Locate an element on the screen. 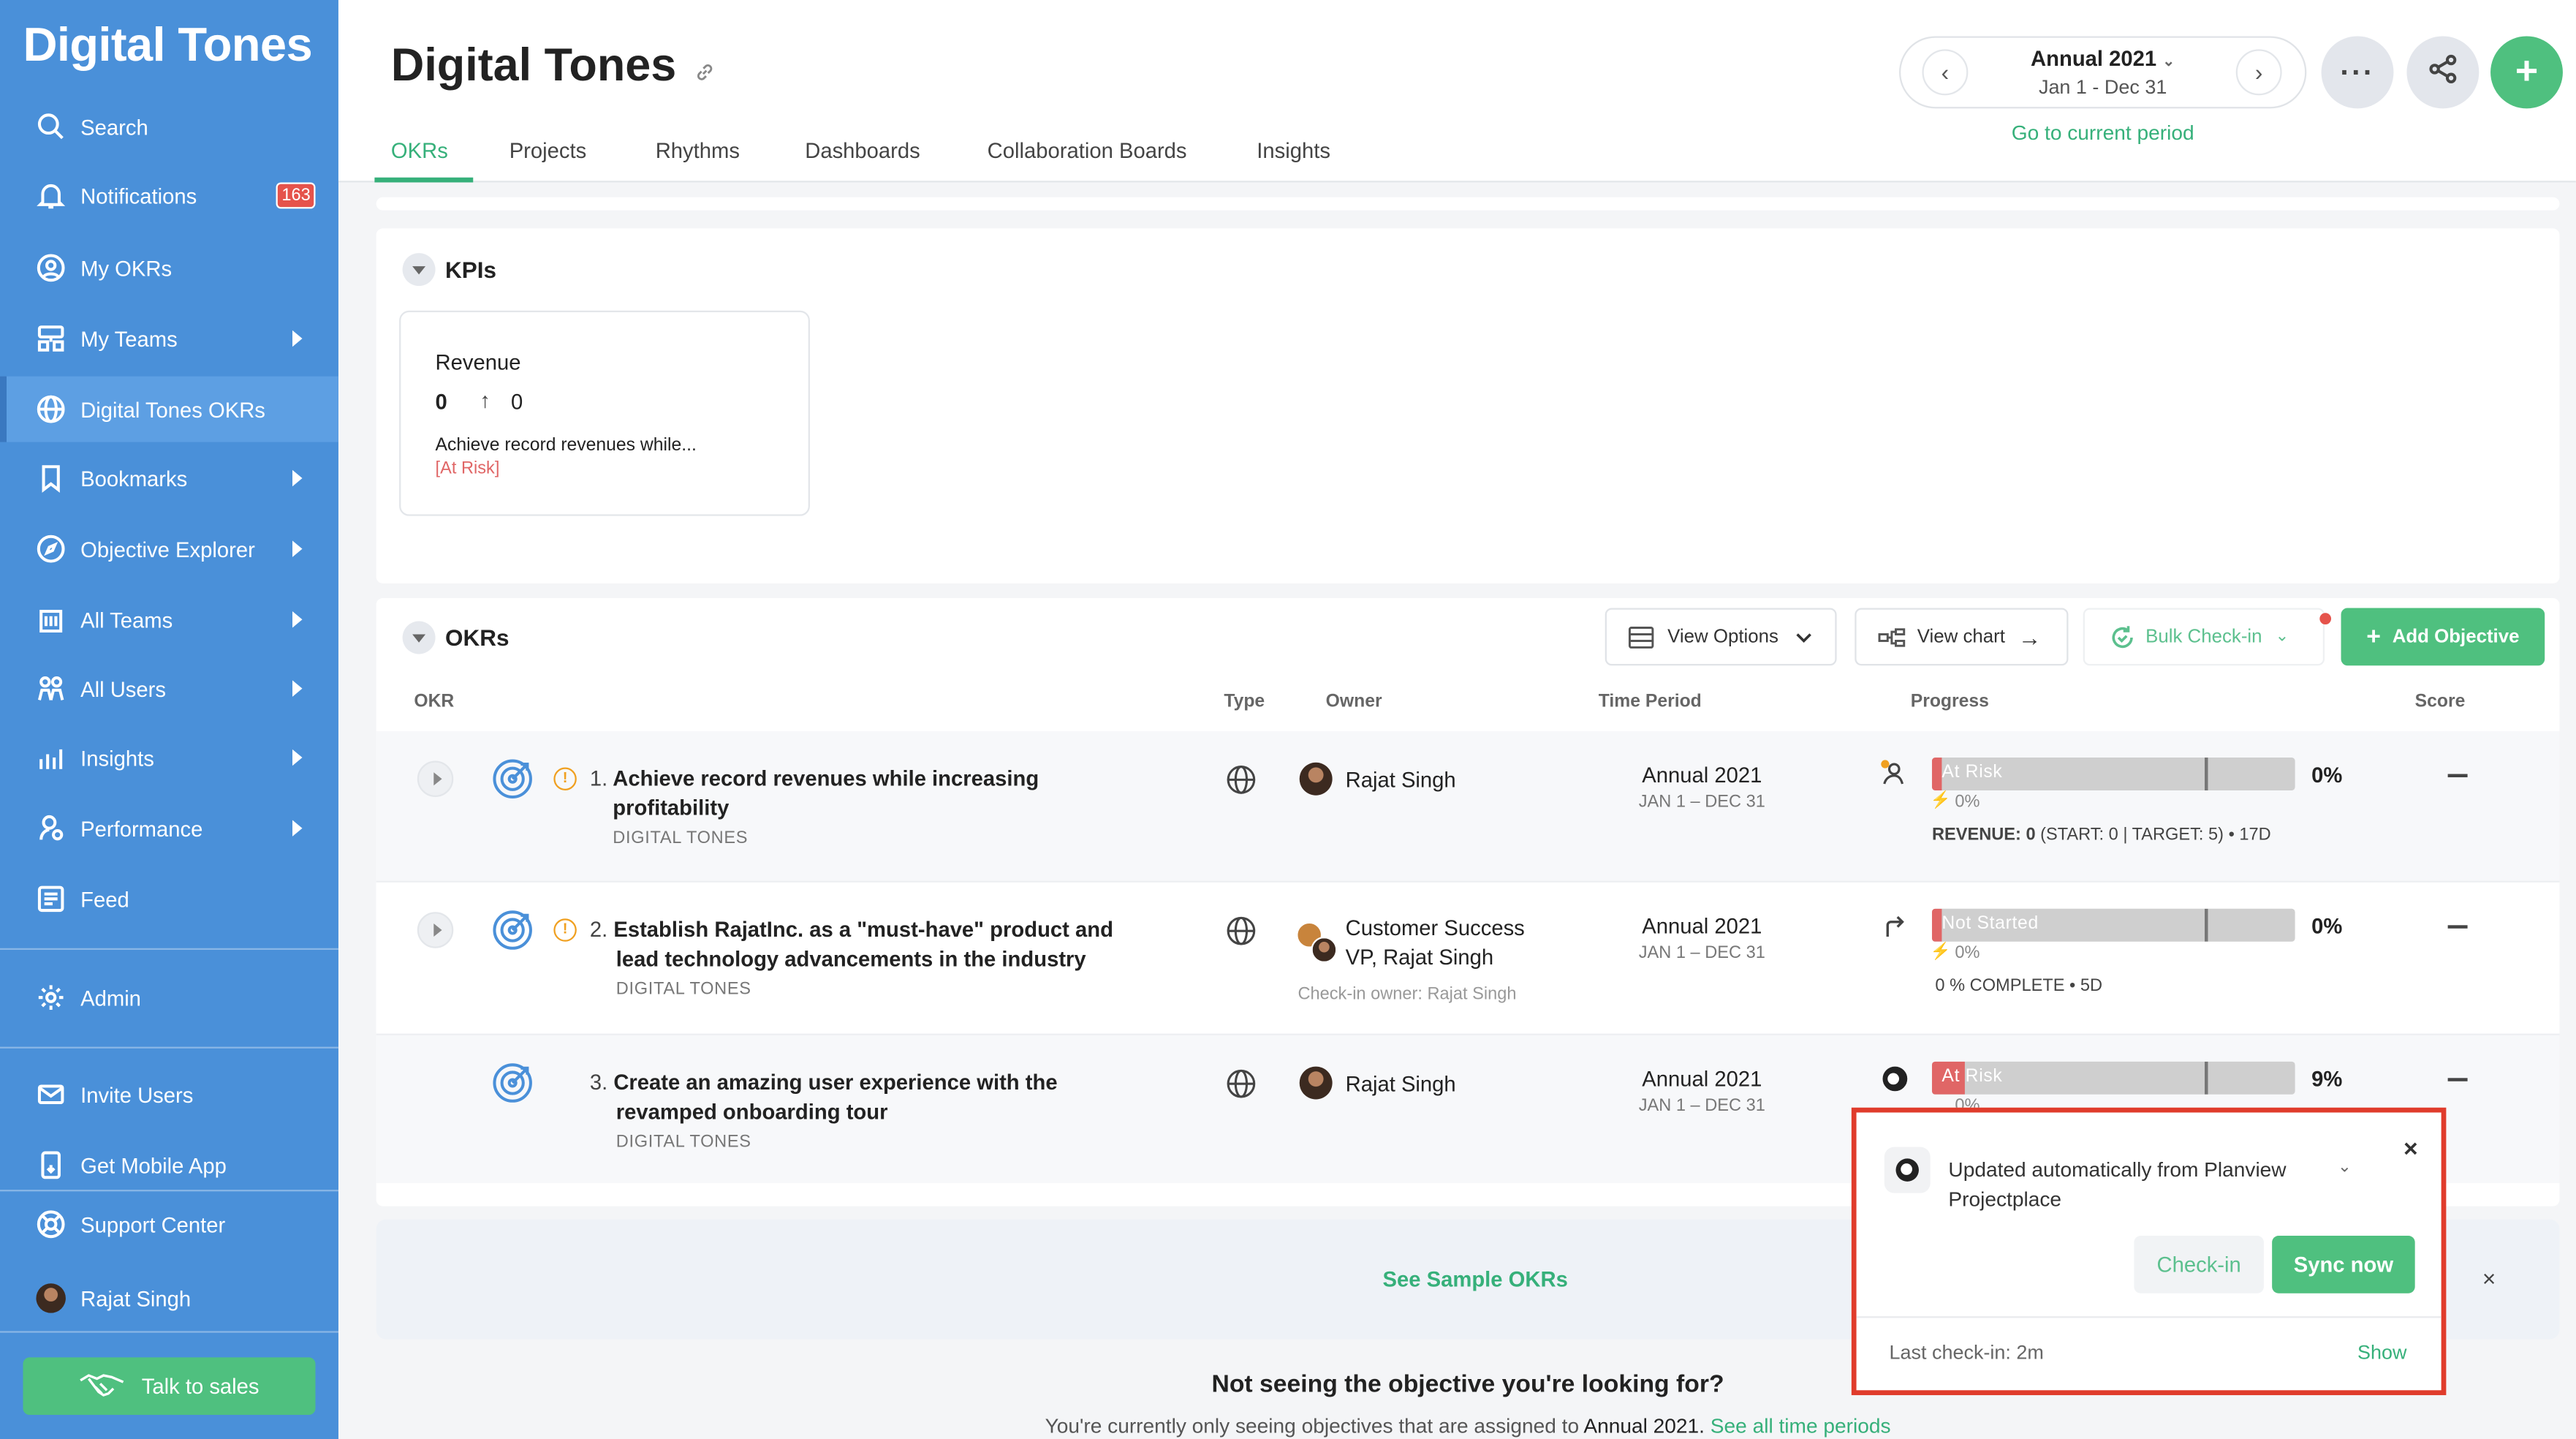 Image resolution: width=2576 pixels, height=1439 pixels. tab-collaboration-boards: Collaboration Boards is located at coordinates (1087, 150).